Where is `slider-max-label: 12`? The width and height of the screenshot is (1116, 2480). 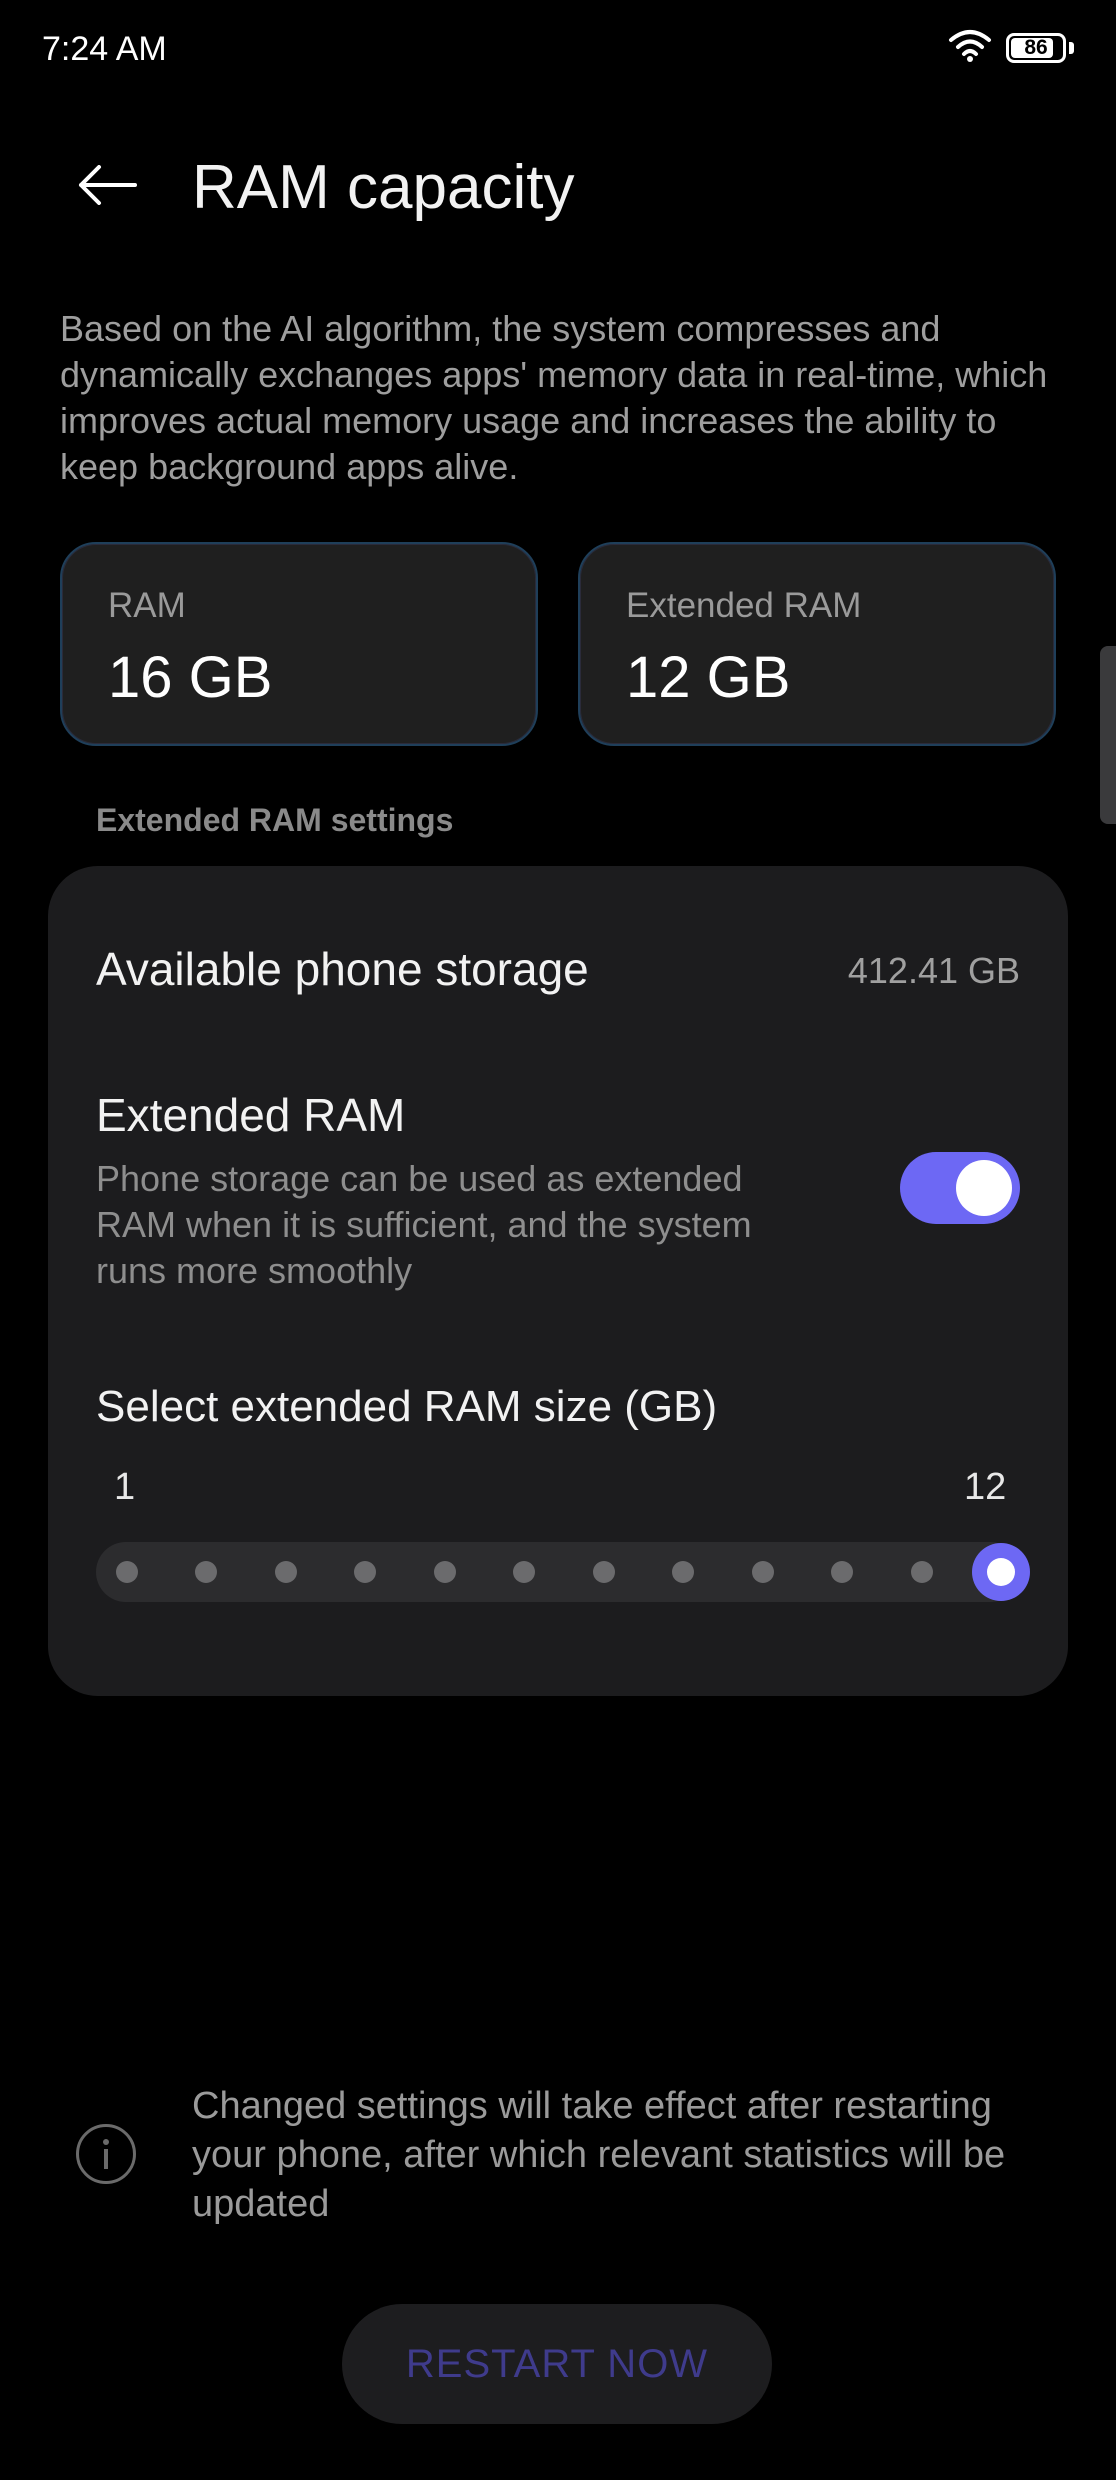
slider-max-label: 12 is located at coordinates (985, 1487).